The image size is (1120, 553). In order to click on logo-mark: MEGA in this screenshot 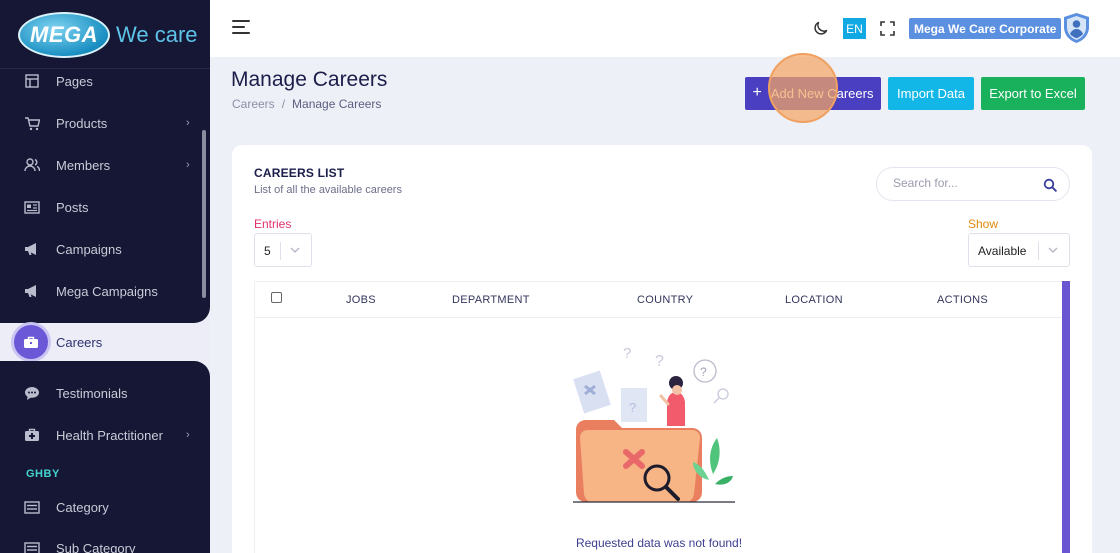, I will do `click(64, 35)`.